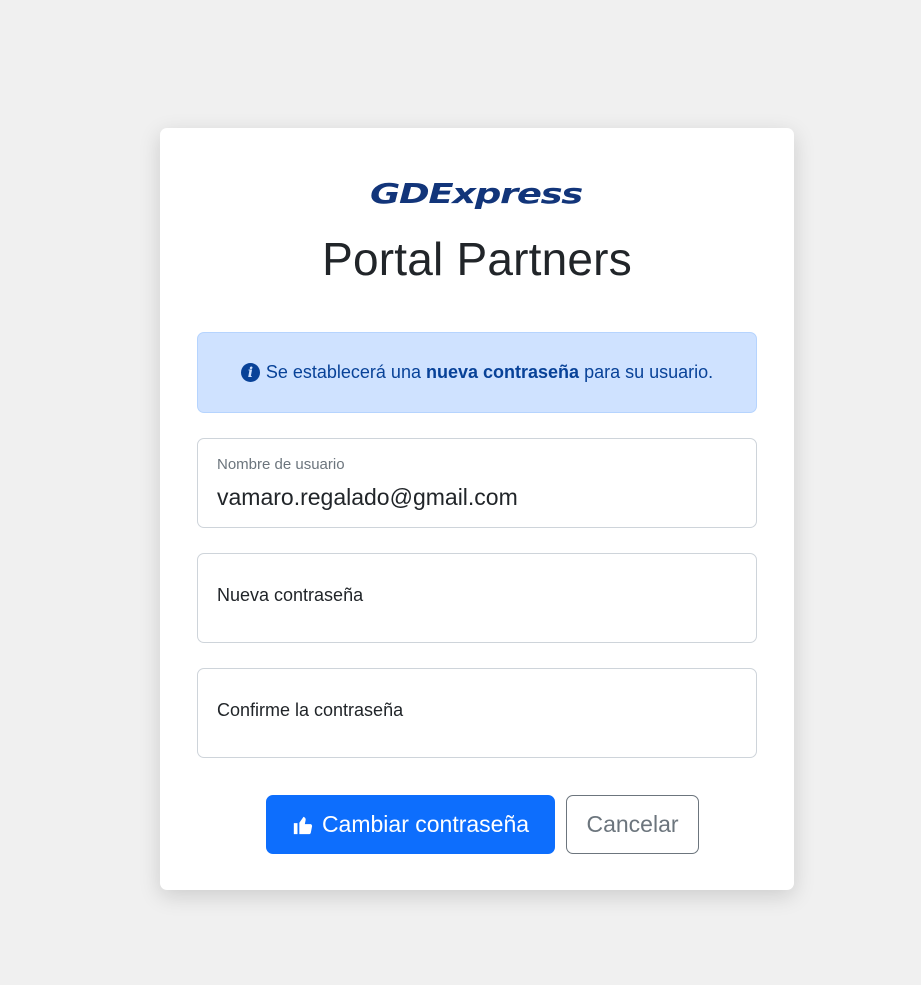 Image resolution: width=921 pixels, height=985 pixels. I want to click on alert-text-bold: nueva contraseña, so click(502, 372).